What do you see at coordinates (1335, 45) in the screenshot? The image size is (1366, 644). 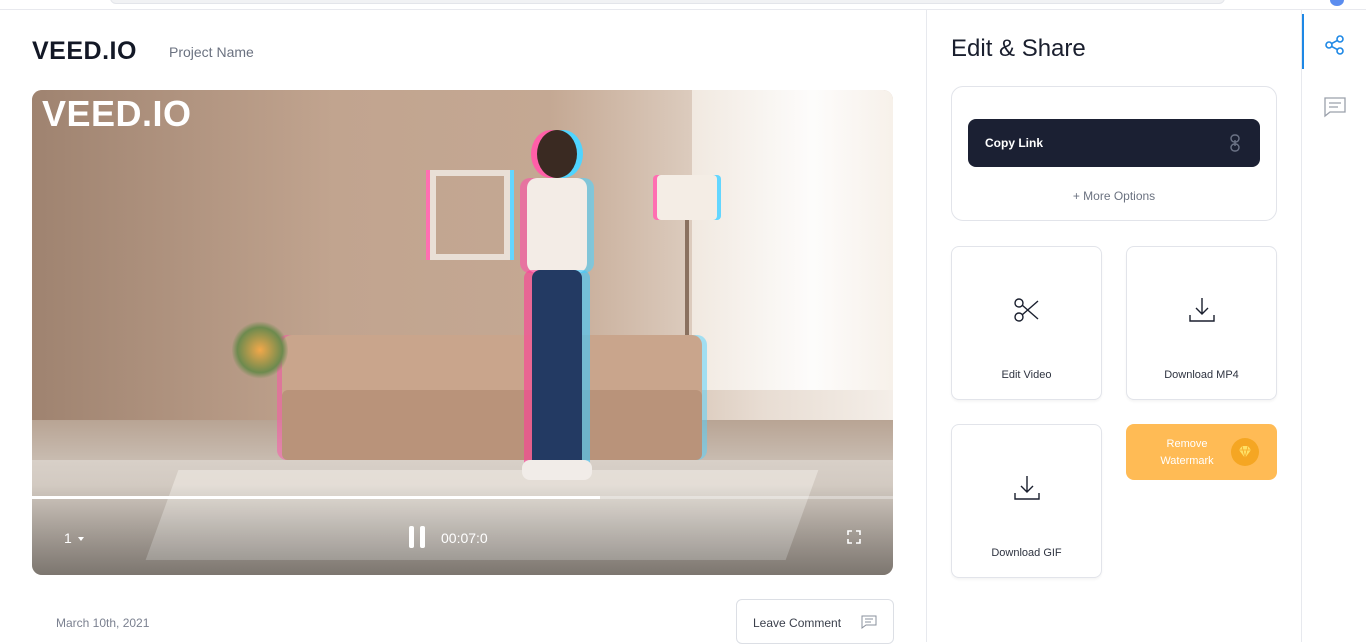 I see `share-icon` at bounding box center [1335, 45].